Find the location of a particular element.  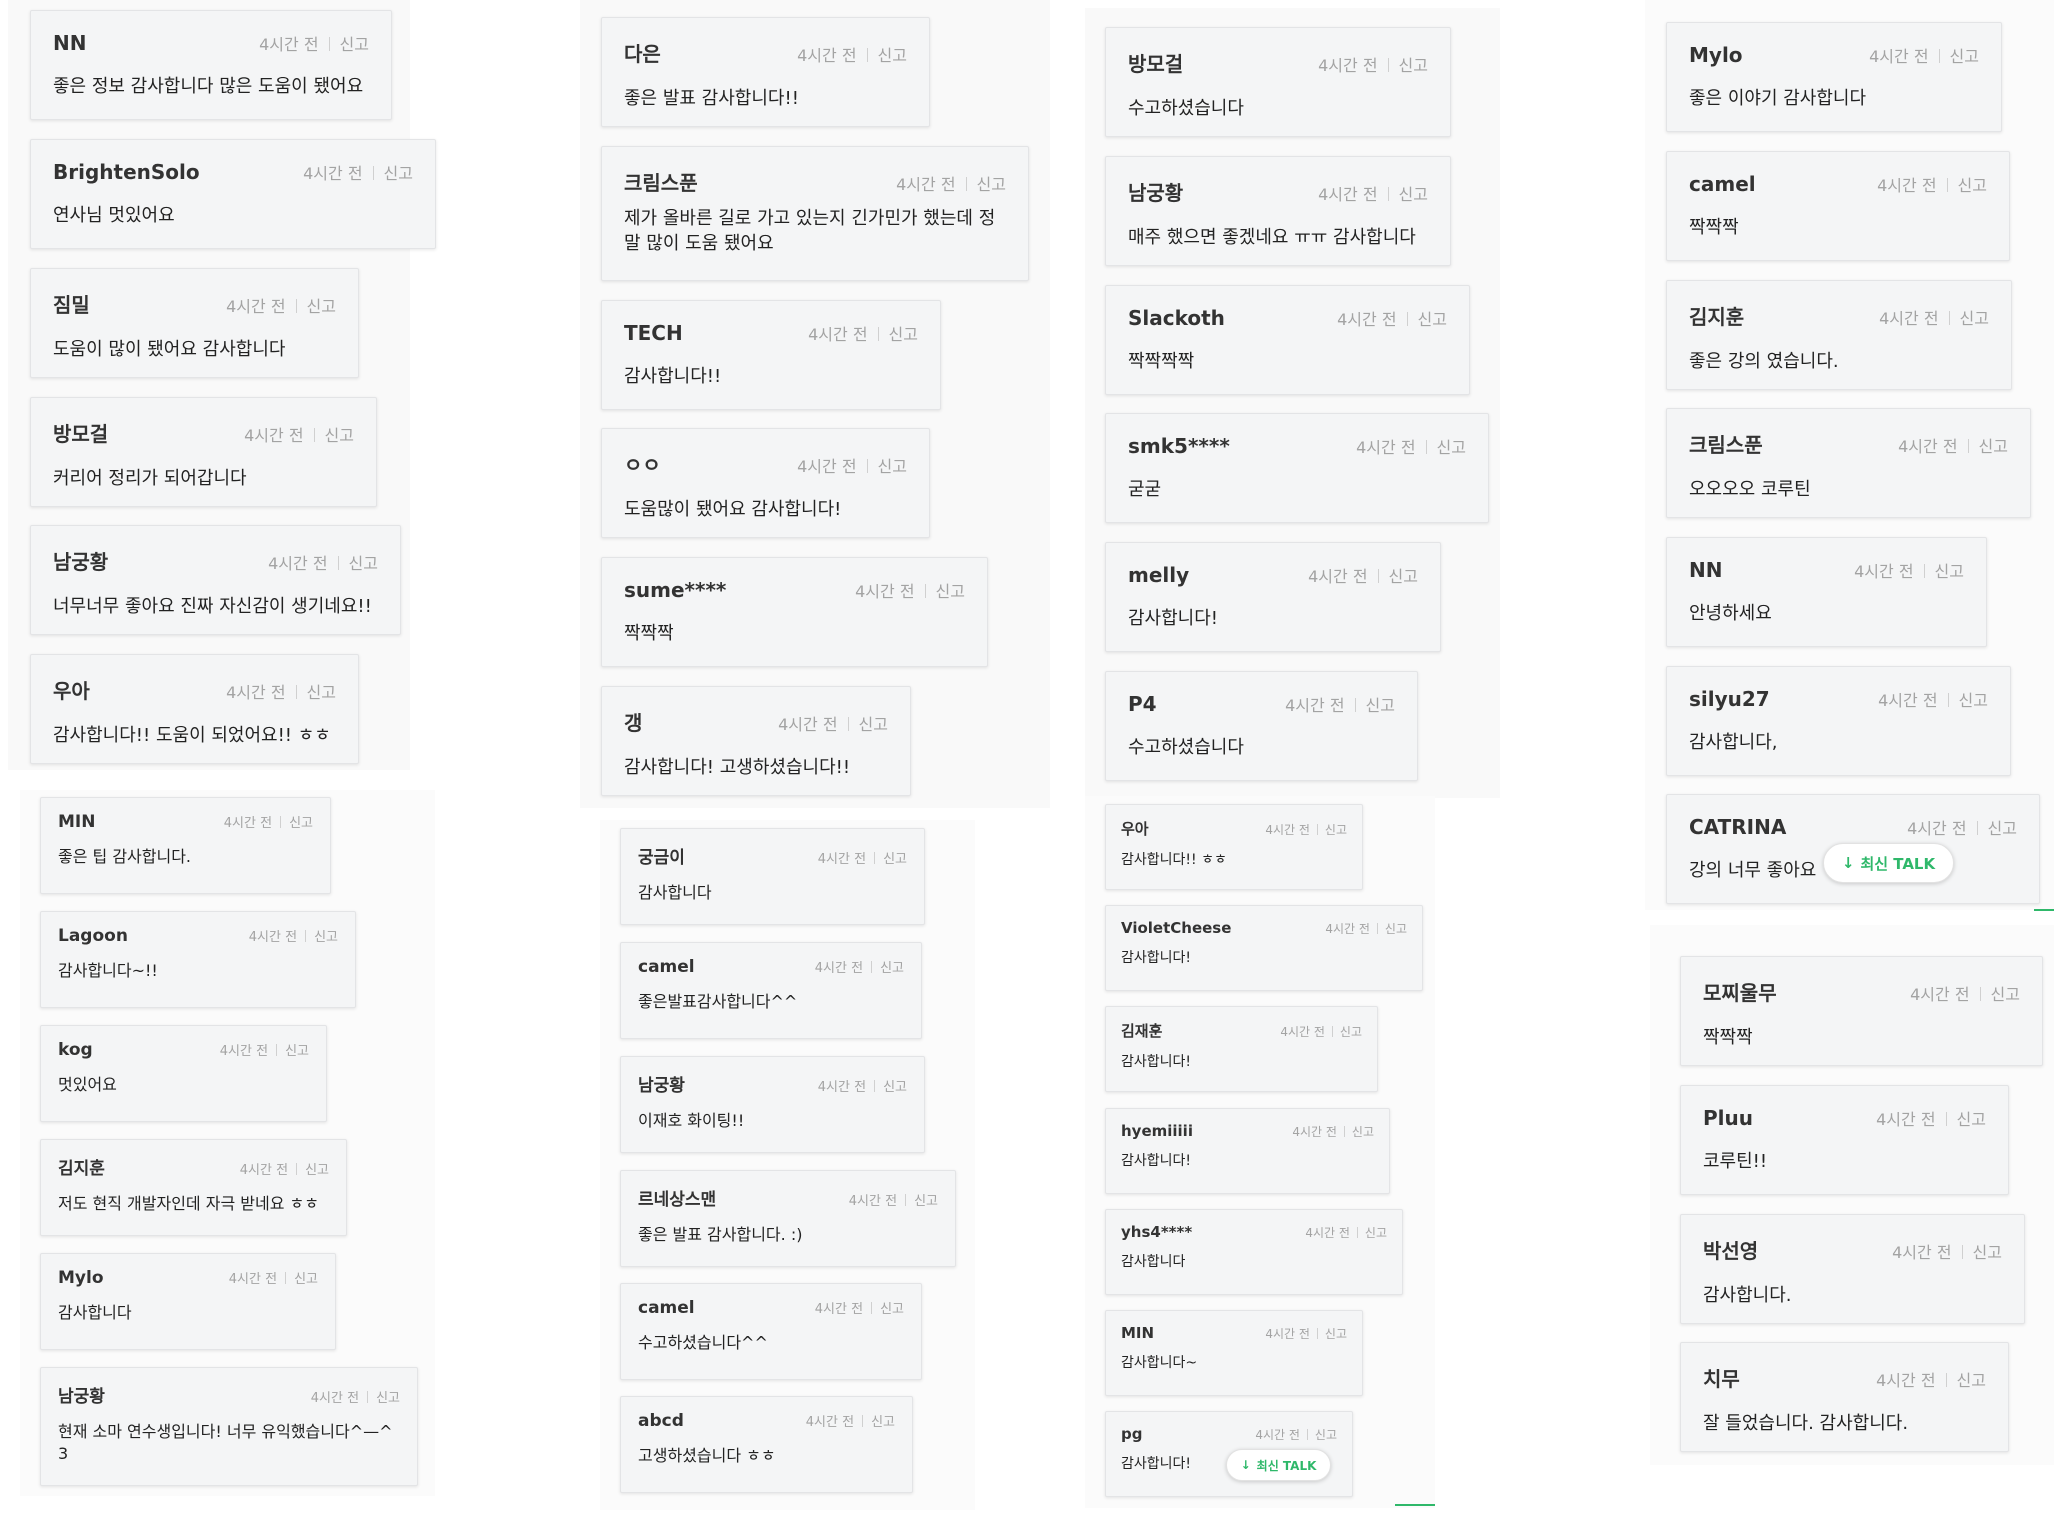

comment-message: 감사합니다!! 도움이 되었어요!! ㅎㅎ is located at coordinates (192, 735).